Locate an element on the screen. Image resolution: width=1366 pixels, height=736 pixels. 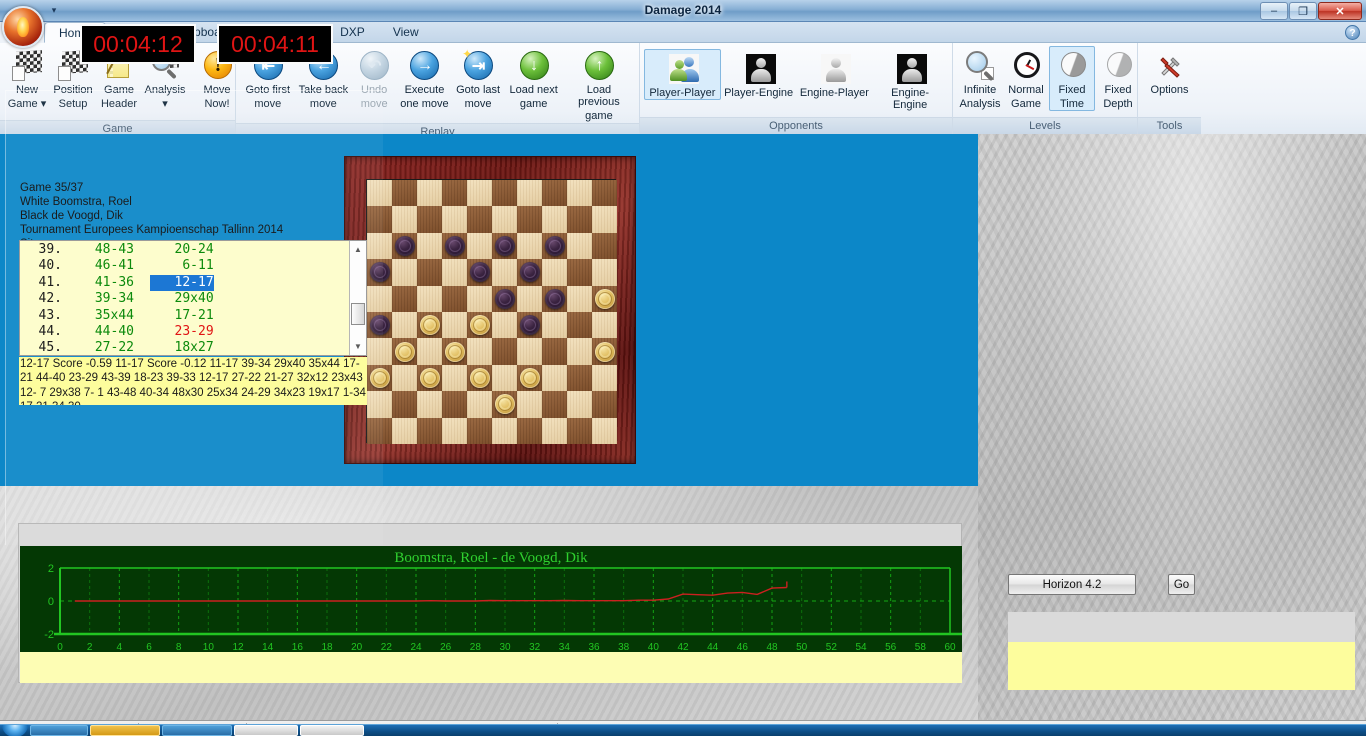
white-move: 48-43 is located at coordinates (98, 250).